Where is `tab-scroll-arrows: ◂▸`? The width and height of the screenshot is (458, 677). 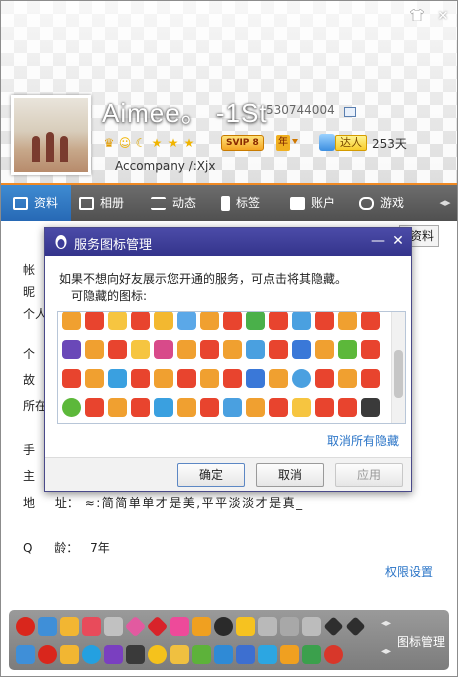
tab-scroll-arrows: ◂▸ is located at coordinates (445, 203).